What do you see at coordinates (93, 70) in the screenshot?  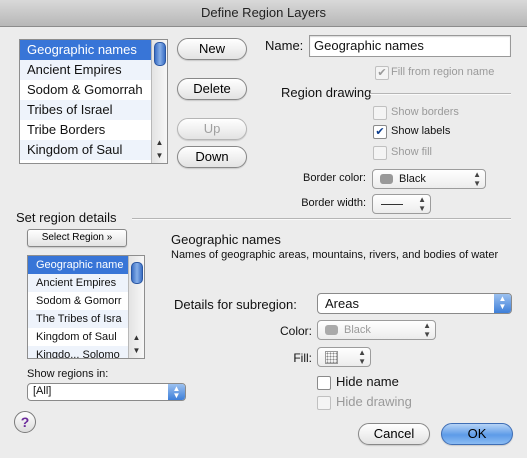 I see `layer-list-item: Ancient Empires` at bounding box center [93, 70].